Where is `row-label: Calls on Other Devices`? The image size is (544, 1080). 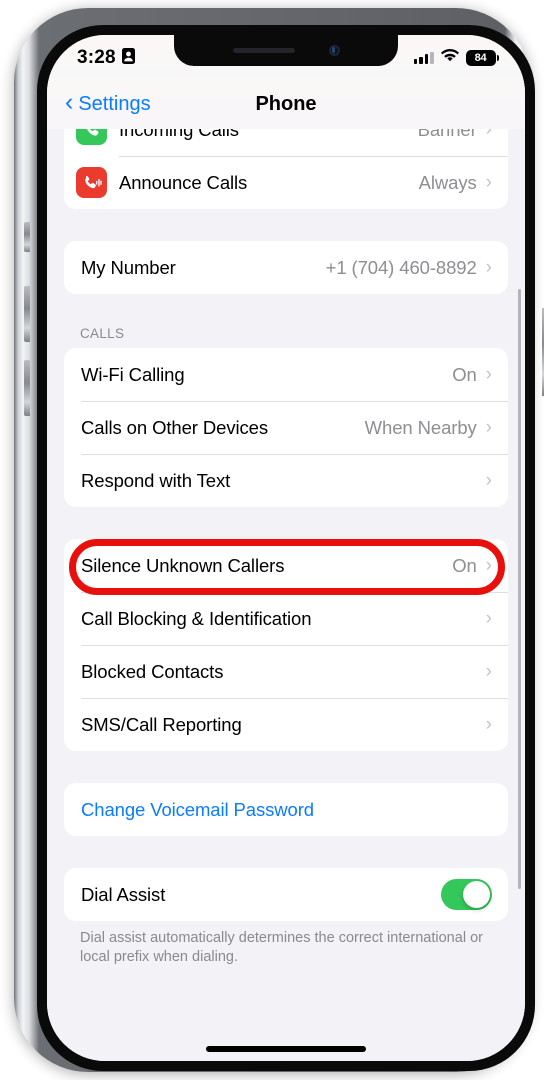 row-label: Calls on Other Devices is located at coordinates (174, 427).